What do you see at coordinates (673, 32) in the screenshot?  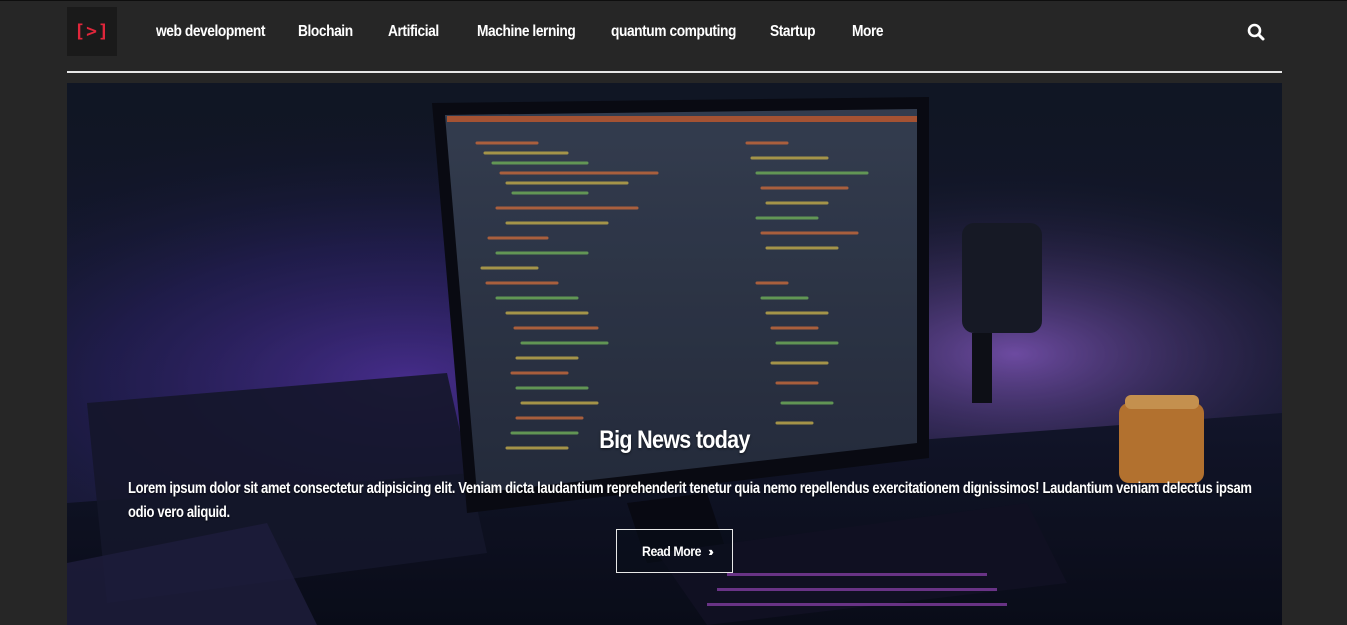 I see `nav-item-quantum-computing: quantum computing` at bounding box center [673, 32].